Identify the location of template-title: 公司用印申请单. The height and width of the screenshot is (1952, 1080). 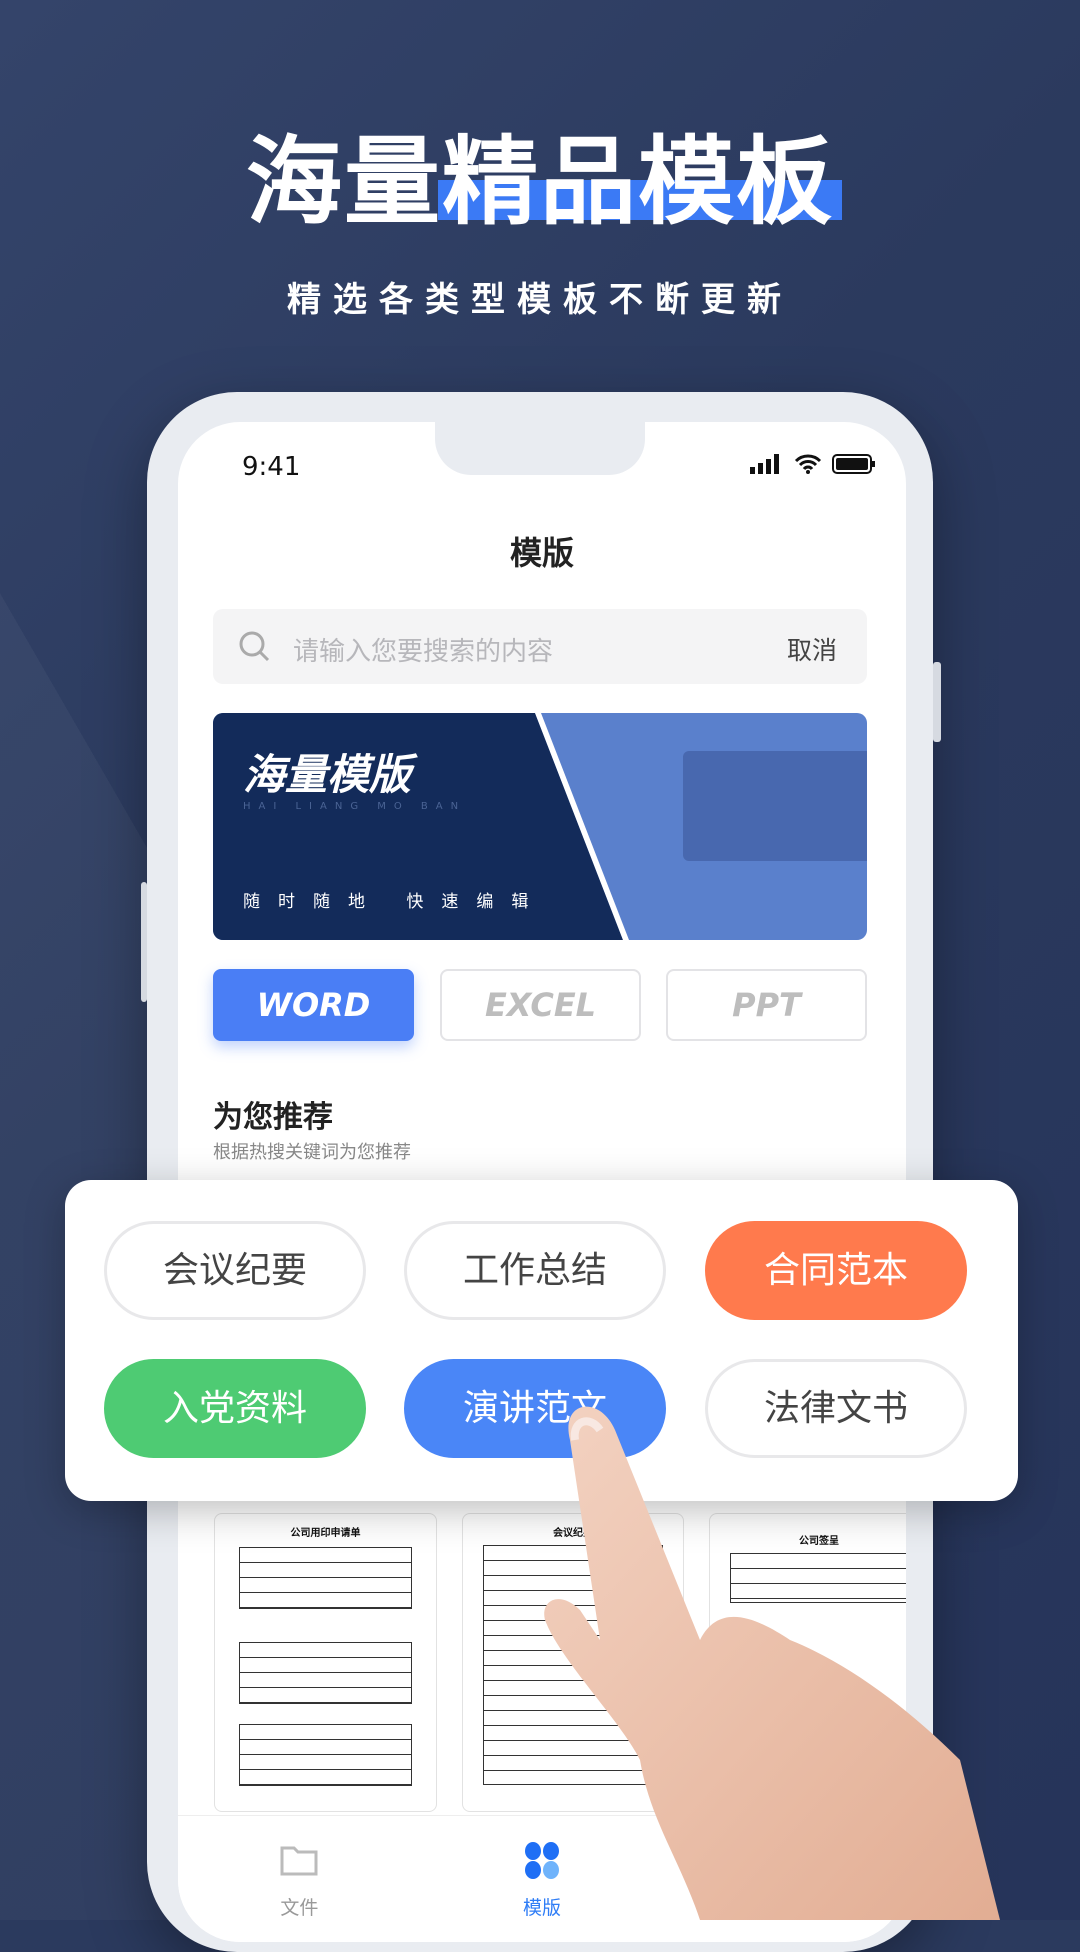
(325, 1533).